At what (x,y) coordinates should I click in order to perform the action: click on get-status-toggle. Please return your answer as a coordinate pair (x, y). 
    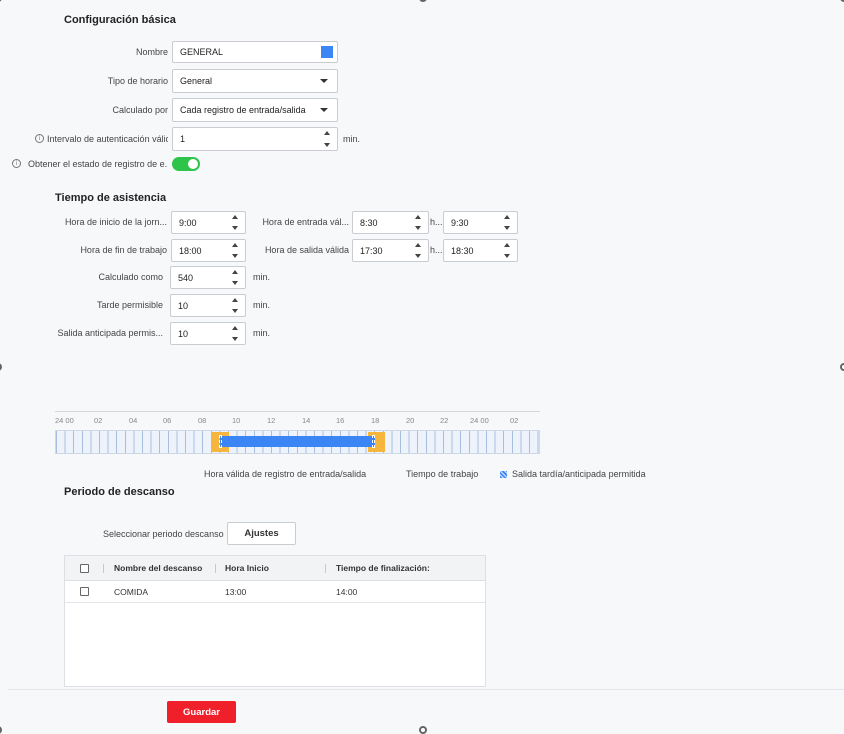
    Looking at the image, I should click on (186, 164).